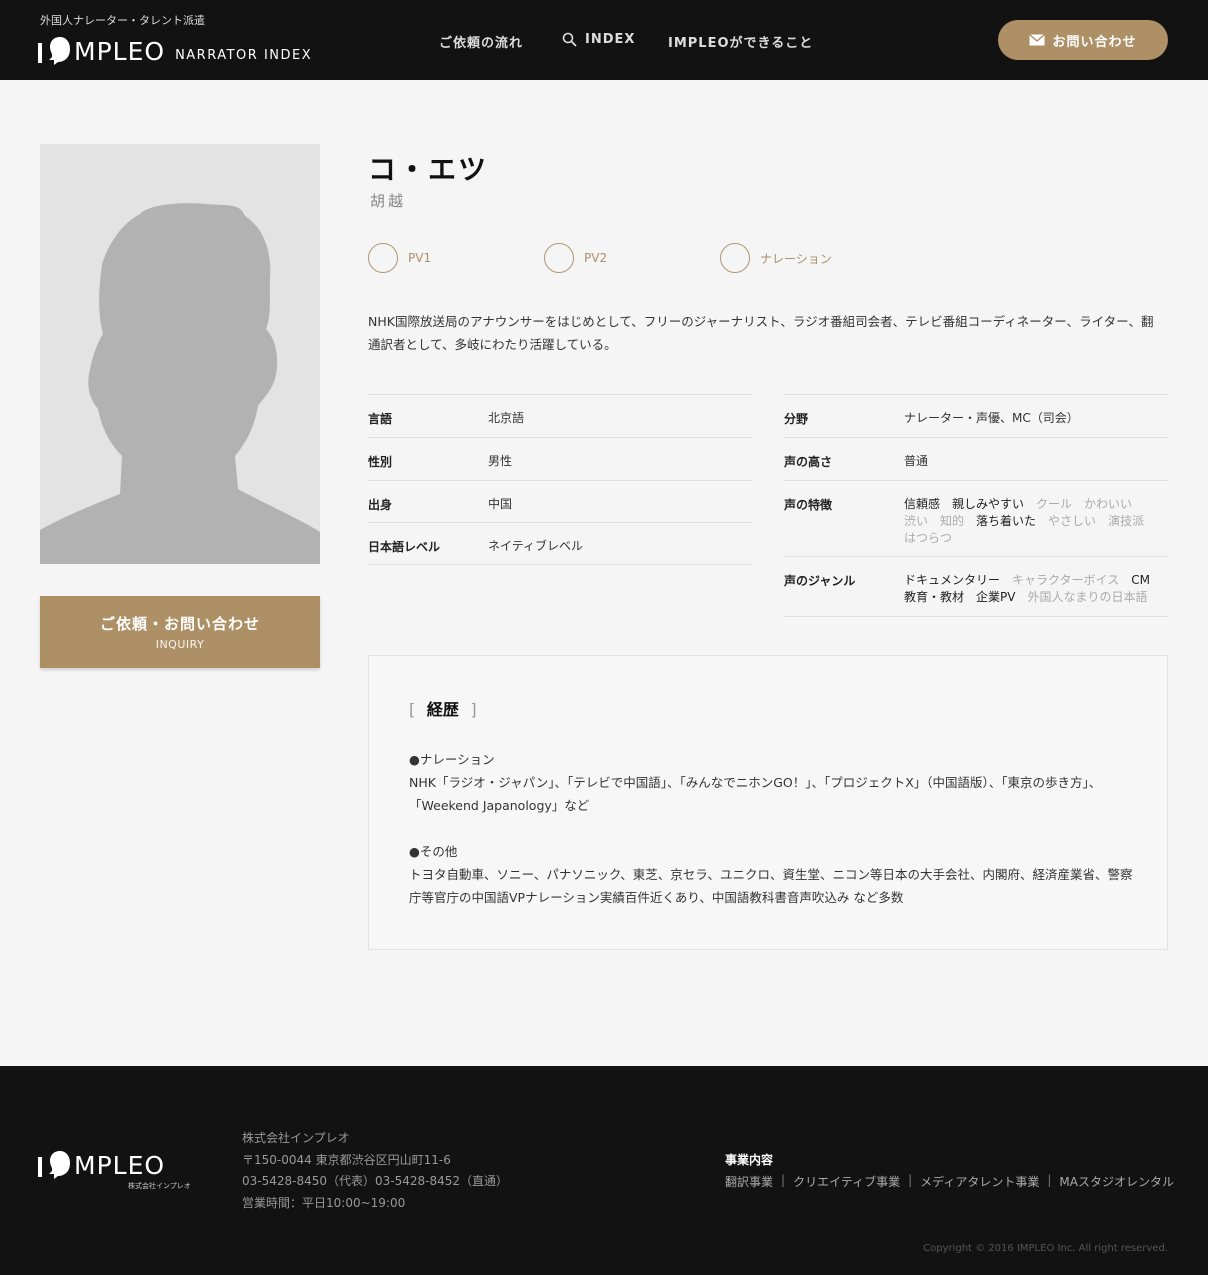 This screenshot has height=1275, width=1208. I want to click on info-row: 分野 ナレーター・声優、MC（司会）, so click(976, 416).